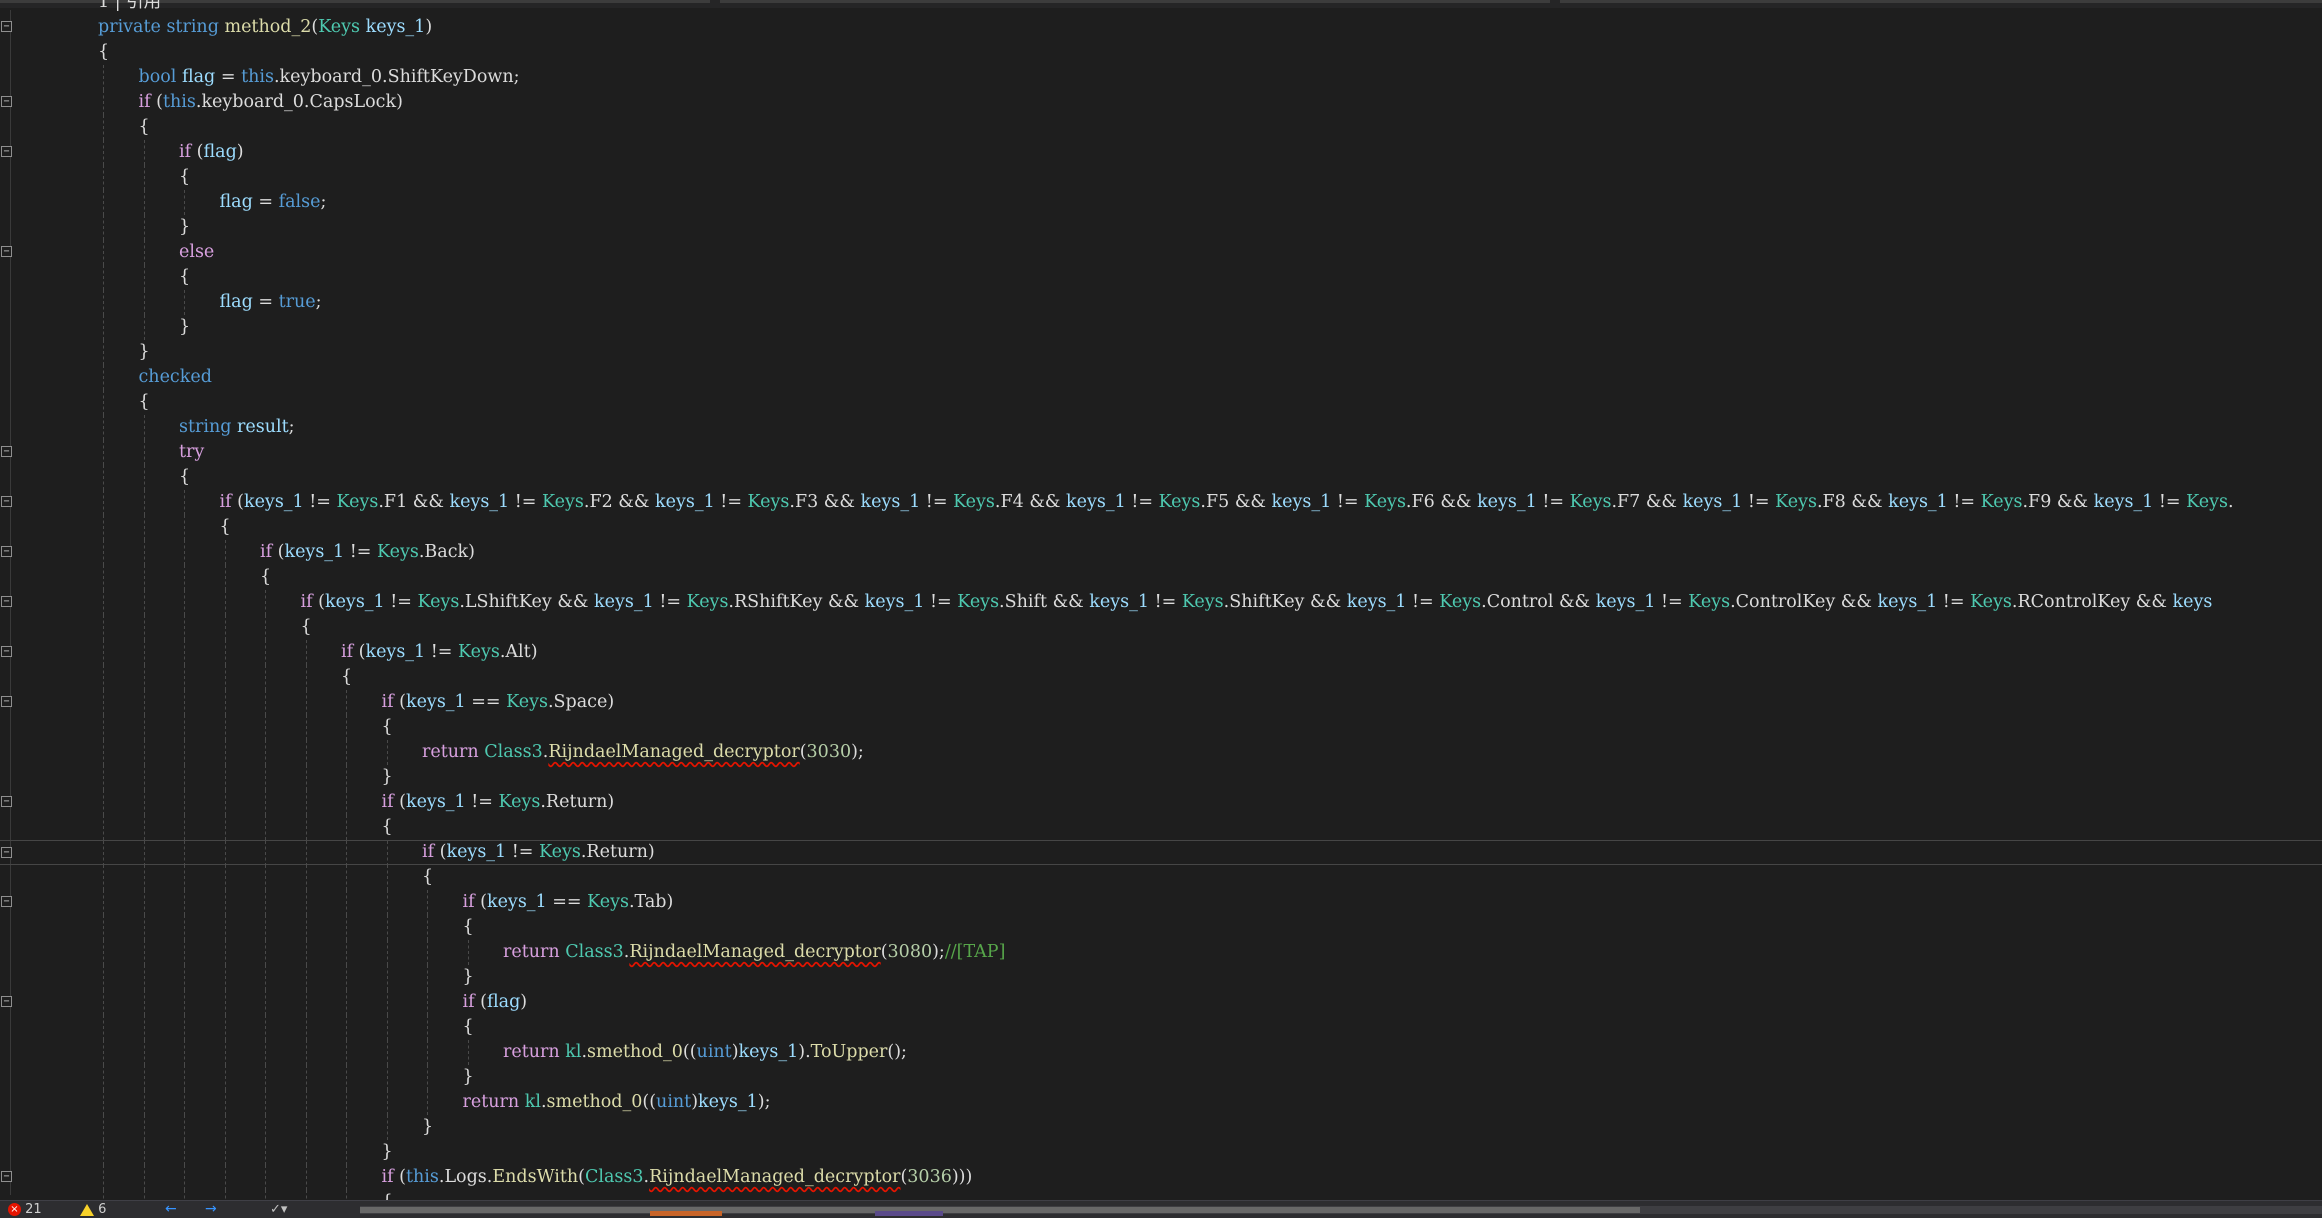 Image resolution: width=2322 pixels, height=1218 pixels. What do you see at coordinates (318, 302) in the screenshot?
I see `code-token: ;` at bounding box center [318, 302].